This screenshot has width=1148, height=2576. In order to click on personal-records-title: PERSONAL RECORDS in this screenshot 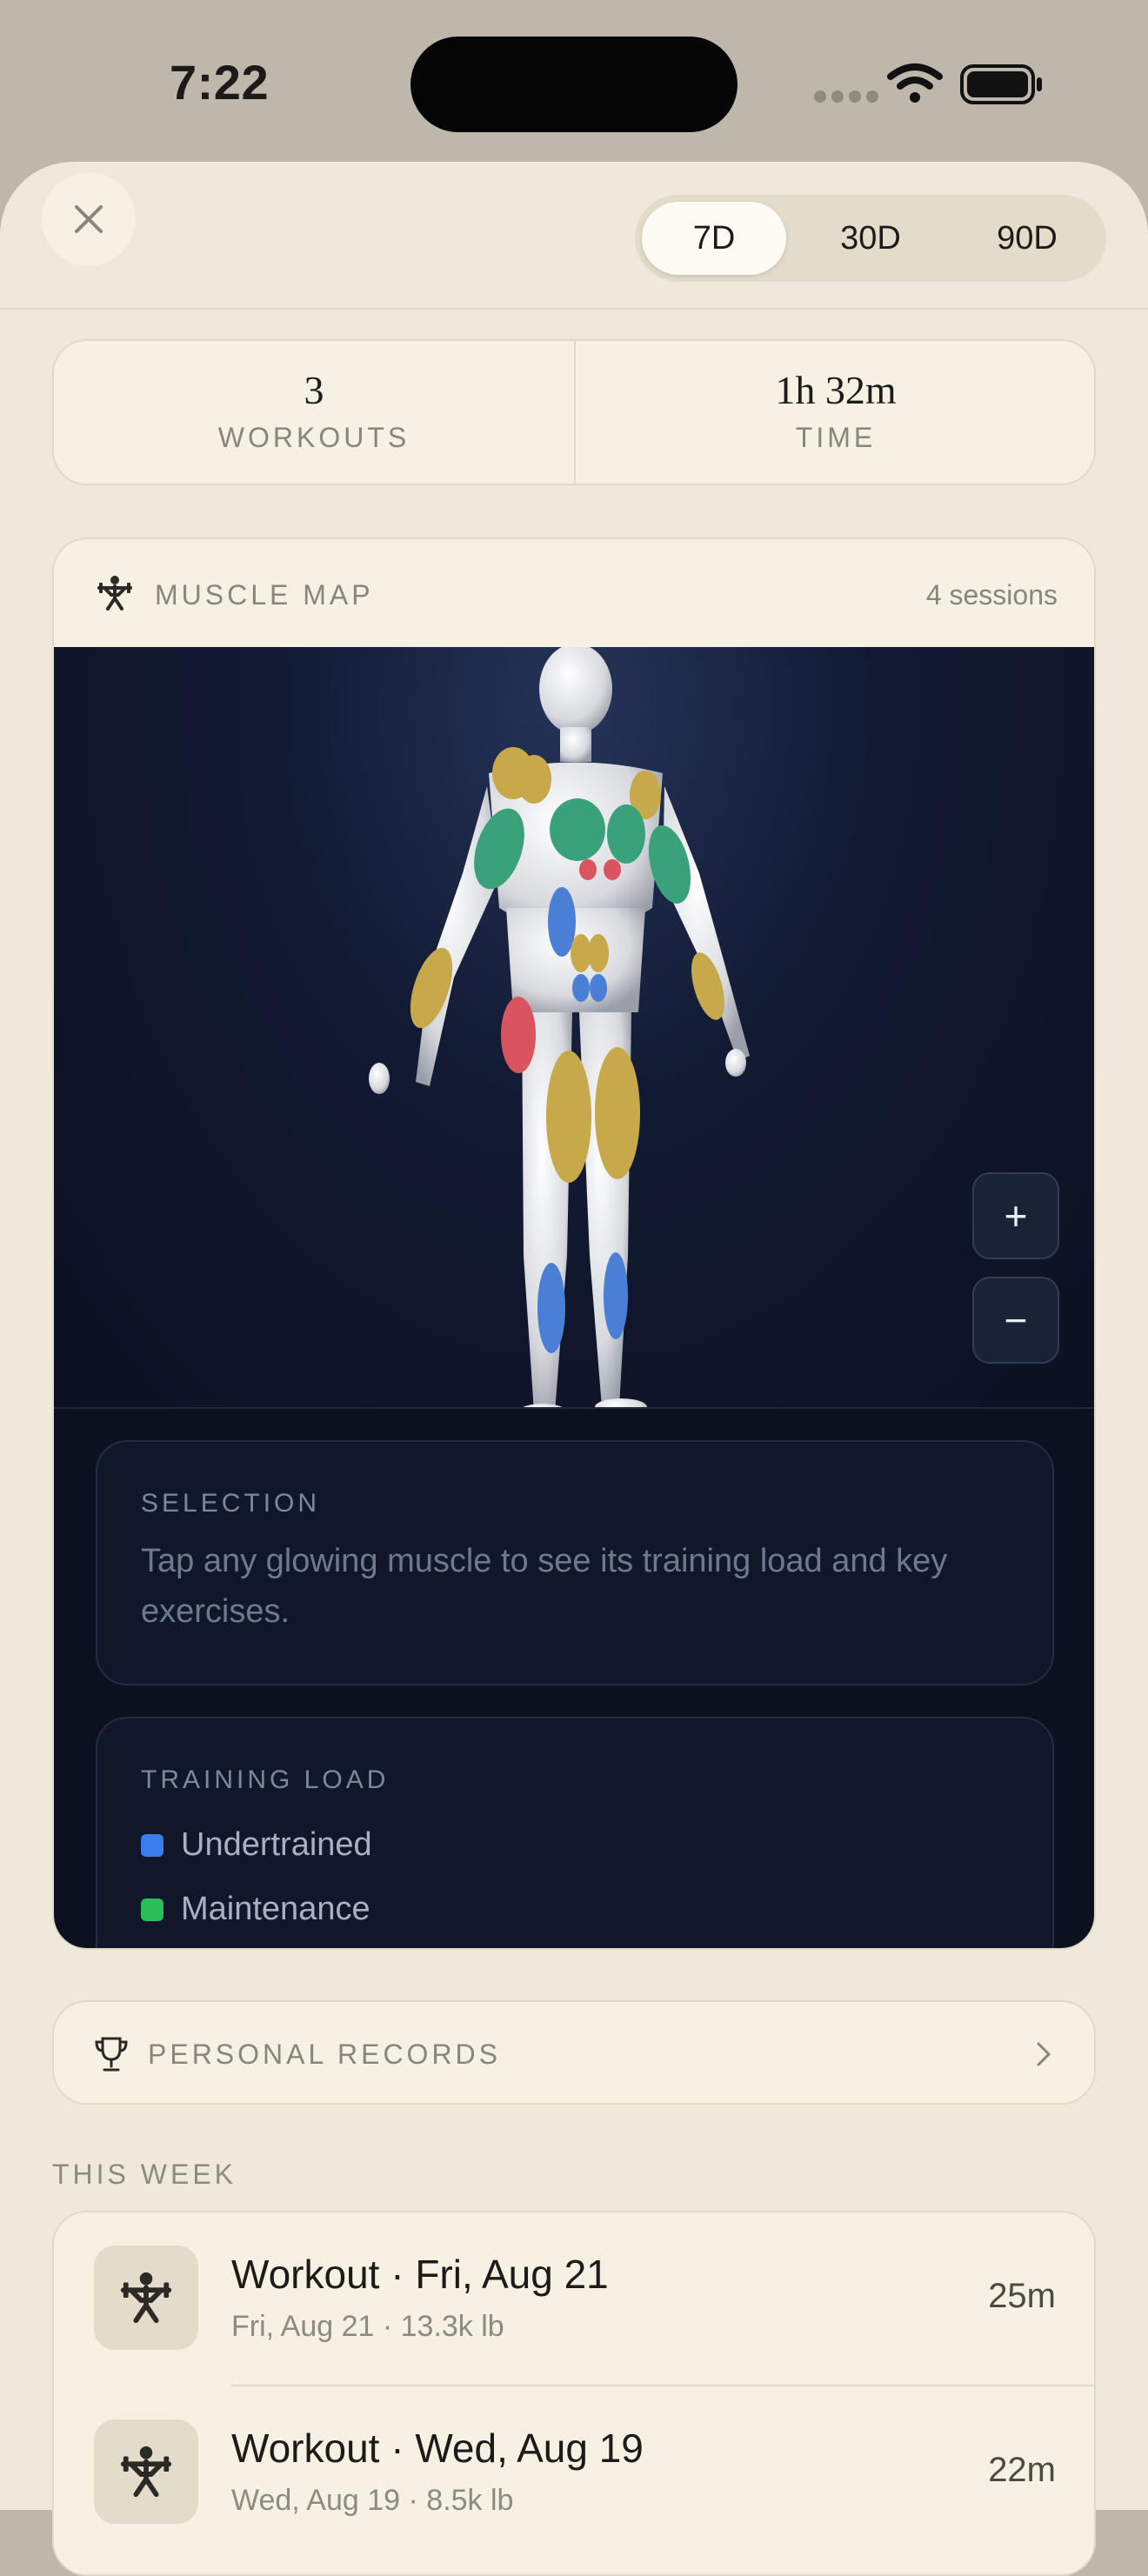, I will do `click(325, 2054)`.